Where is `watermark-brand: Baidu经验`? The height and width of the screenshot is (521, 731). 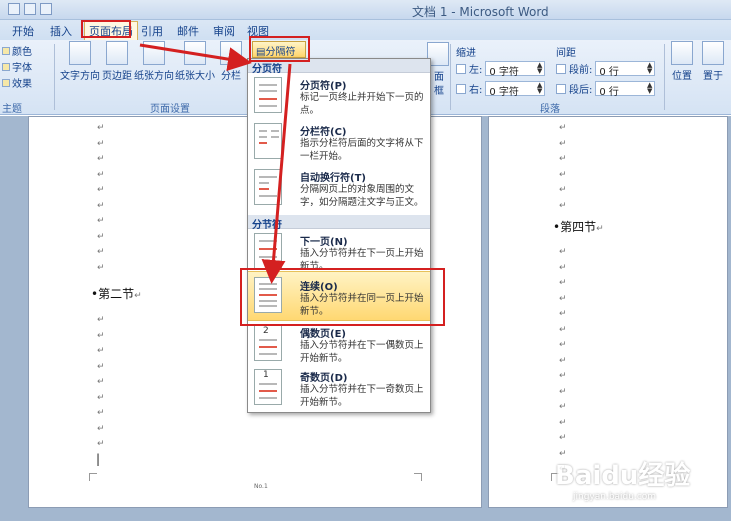 watermark-brand: Baidu经验 is located at coordinates (623, 476).